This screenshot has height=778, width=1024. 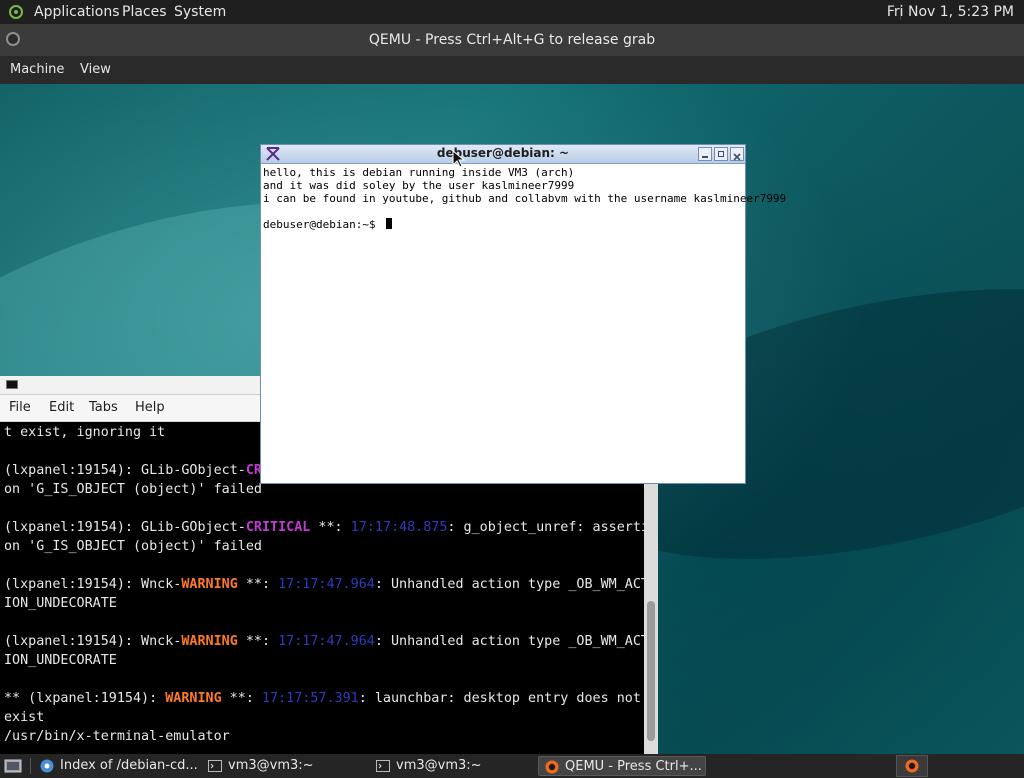 I want to click on close-button, so click(x=737, y=154).